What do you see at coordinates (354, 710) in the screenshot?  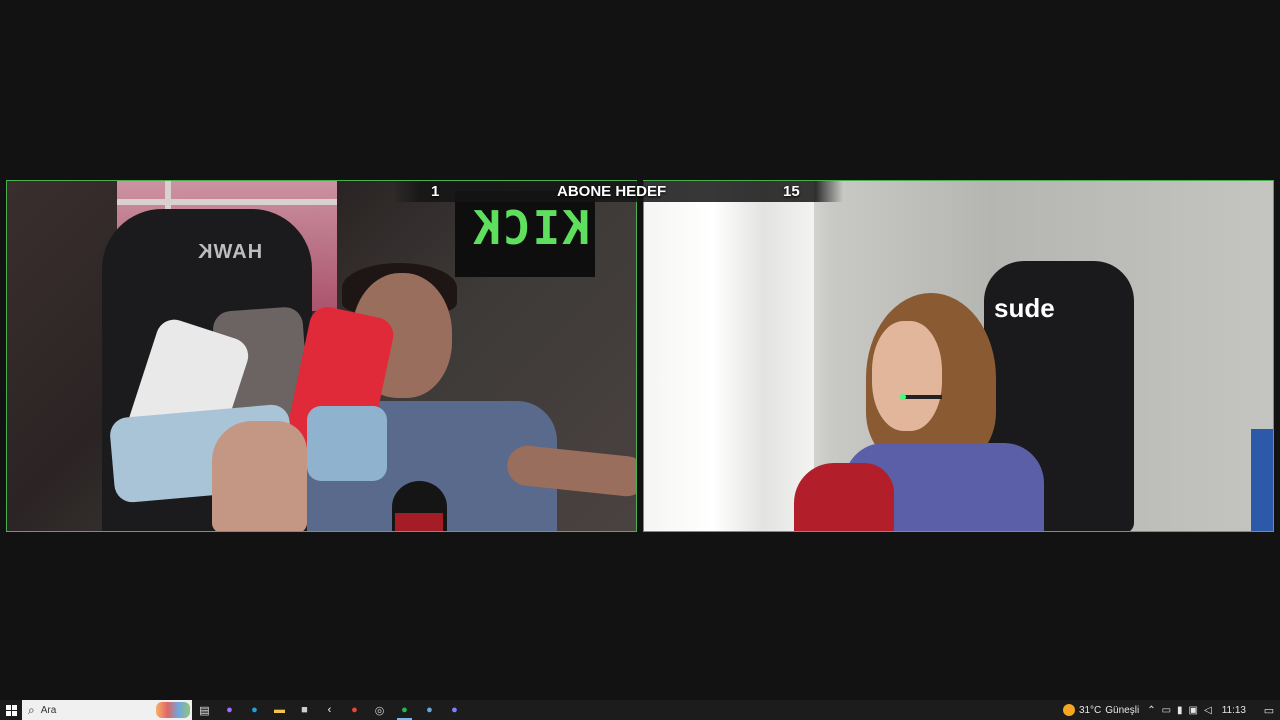 I see `chrome-icon: ●` at bounding box center [354, 710].